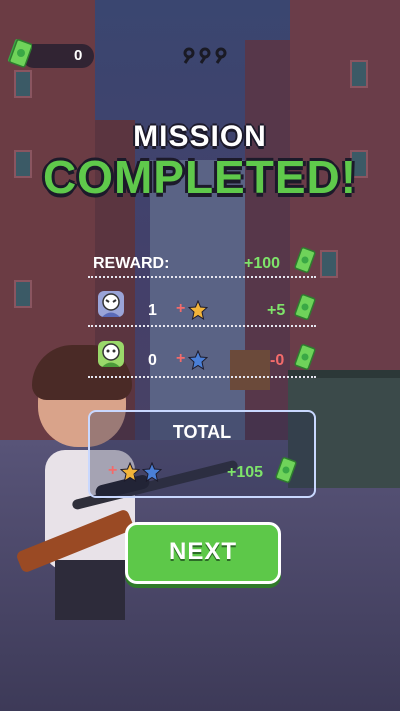 The width and height of the screenshot is (400, 711). I want to click on enemy-kill-count: 1, so click(152, 310).